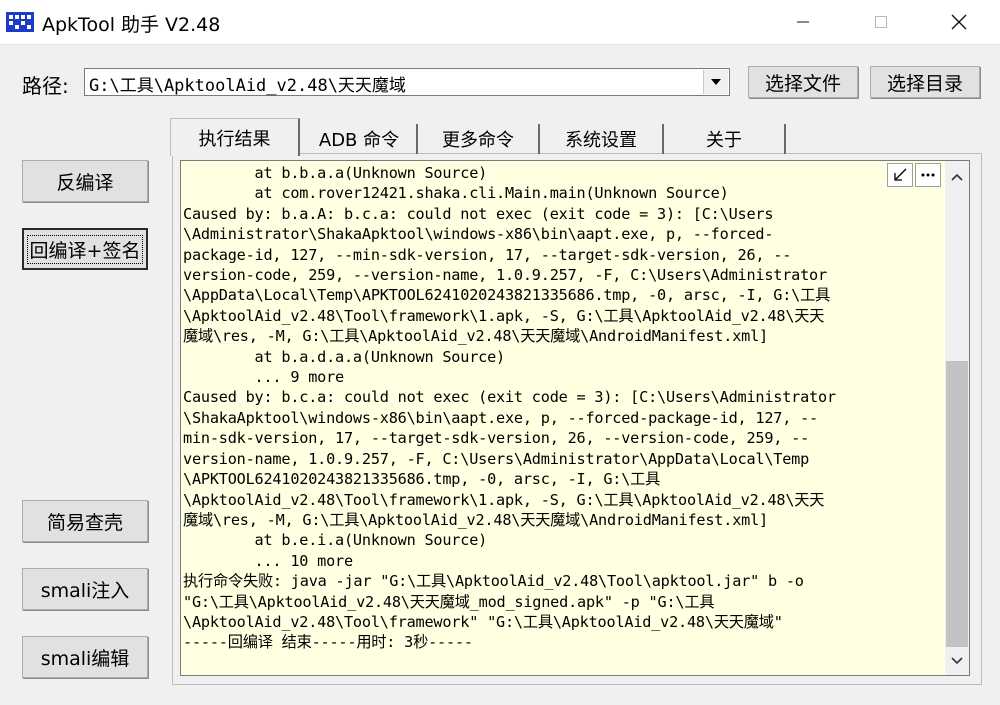 This screenshot has width=1000, height=705. What do you see at coordinates (925, 82) in the screenshot?
I see `select-directory-button: 选择目录` at bounding box center [925, 82].